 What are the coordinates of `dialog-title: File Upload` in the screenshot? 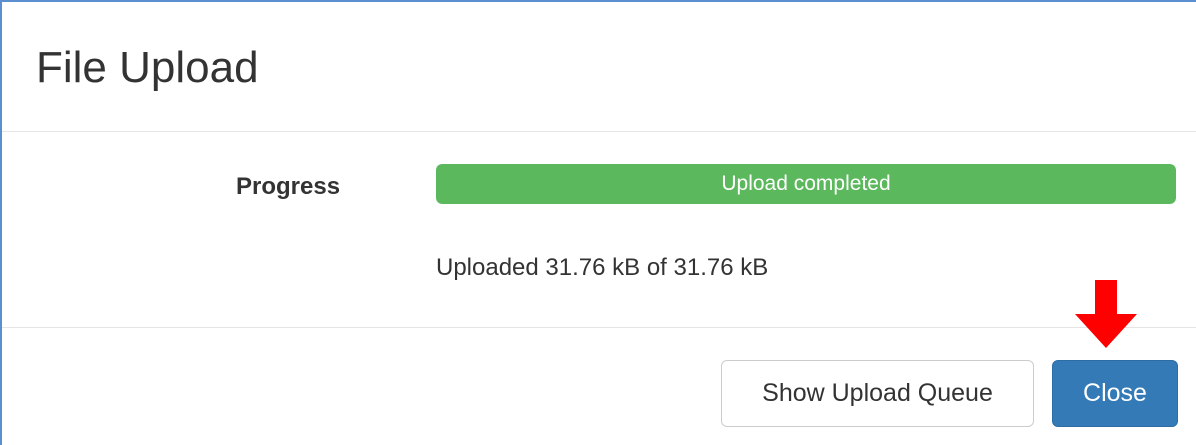 It's located at (147, 67).